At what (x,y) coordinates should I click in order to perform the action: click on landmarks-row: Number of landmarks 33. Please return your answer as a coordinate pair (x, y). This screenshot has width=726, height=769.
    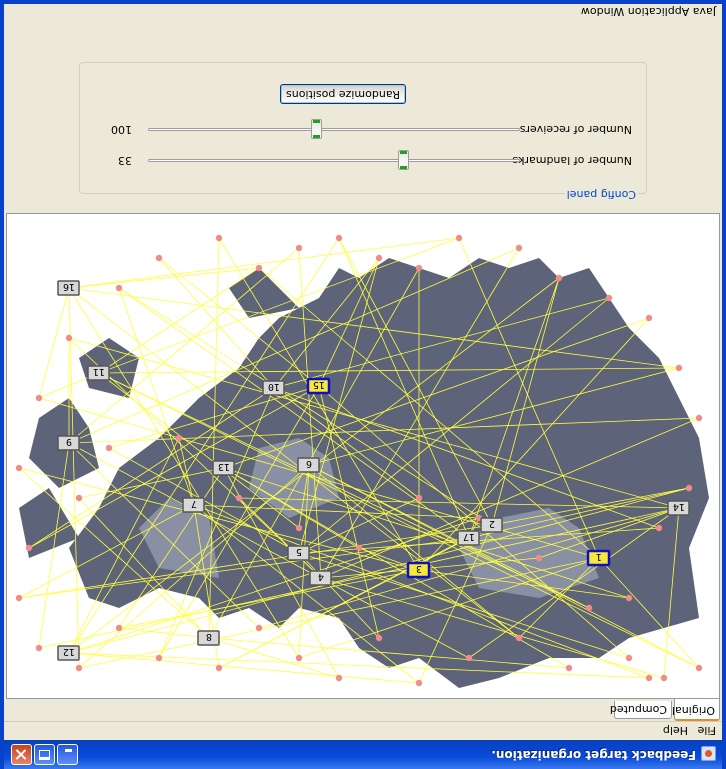
    Looking at the image, I should click on (362, 160).